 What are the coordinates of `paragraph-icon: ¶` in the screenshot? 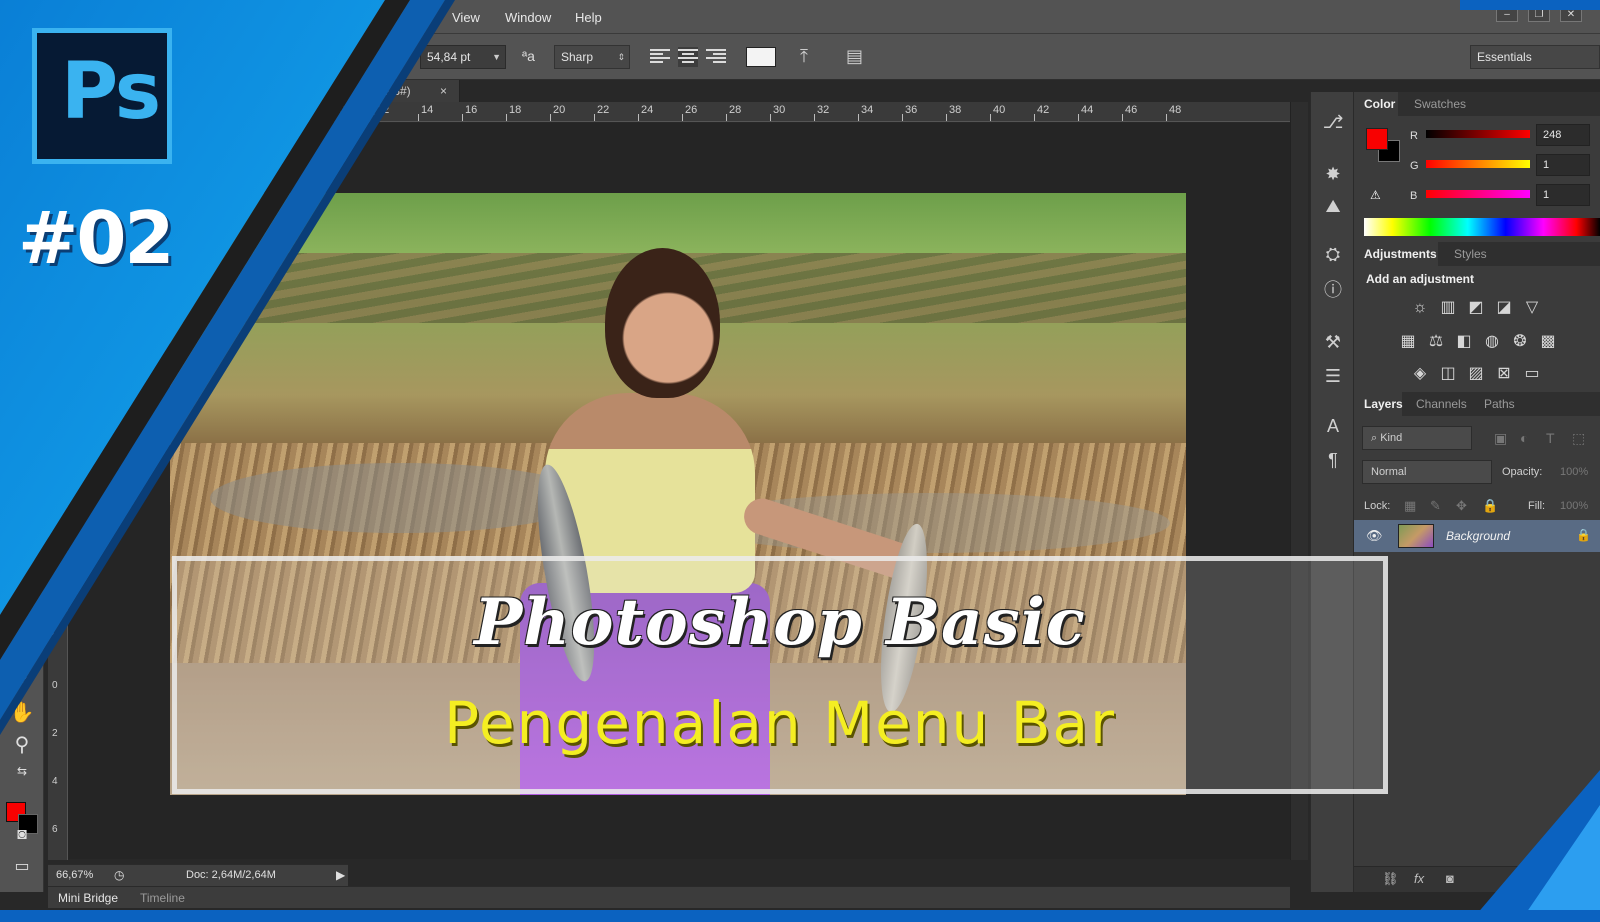 It's located at (1333, 460).